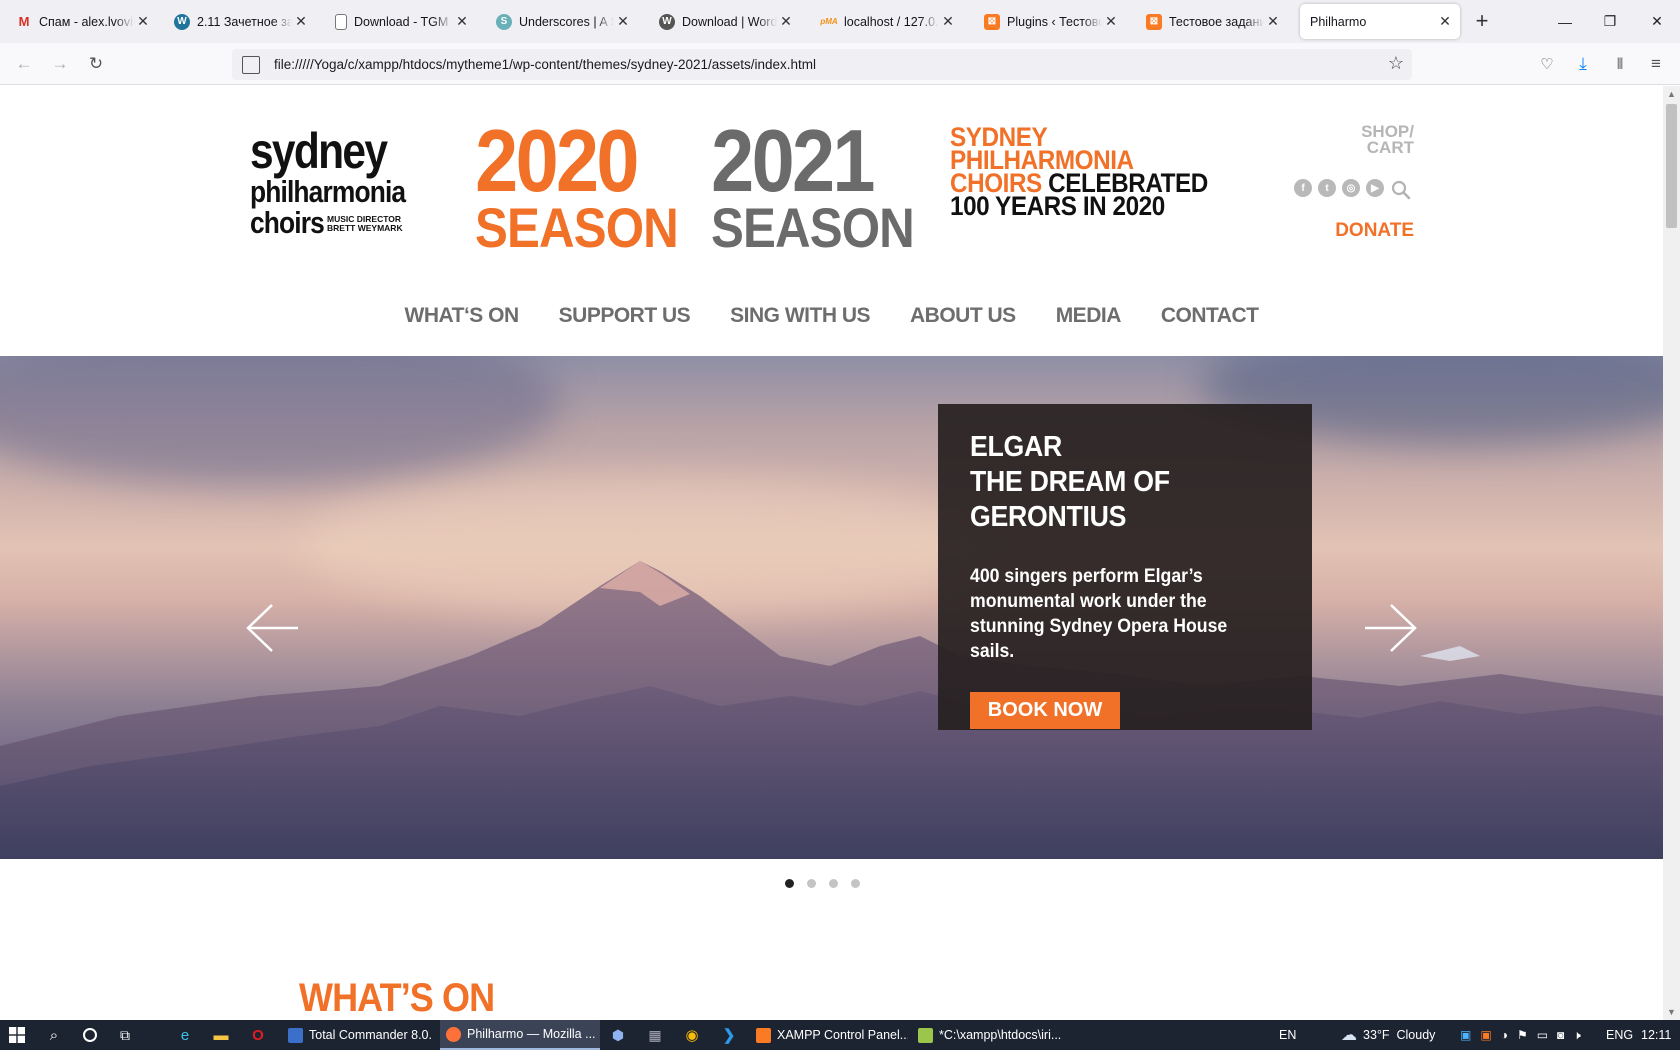 Image resolution: width=1680 pixels, height=1050 pixels. I want to click on logo-line-philharmonia: philharmonia, so click(328, 191).